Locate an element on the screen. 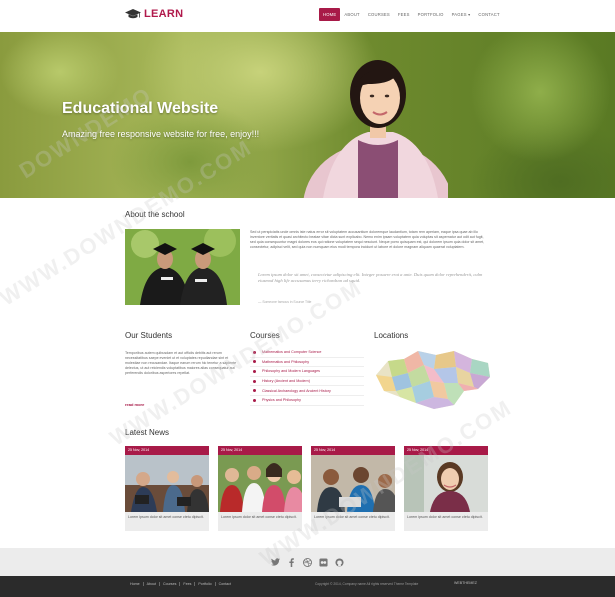 The width and height of the screenshot is (615, 597). logo-text: LEARN is located at coordinates (164, 14).